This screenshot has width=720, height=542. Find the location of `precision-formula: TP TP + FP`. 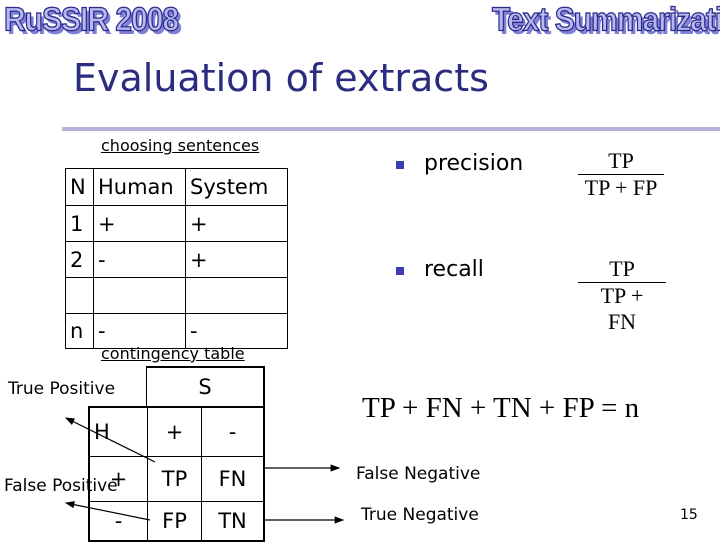

precision-formula: TP TP + FP is located at coordinates (621, 174).